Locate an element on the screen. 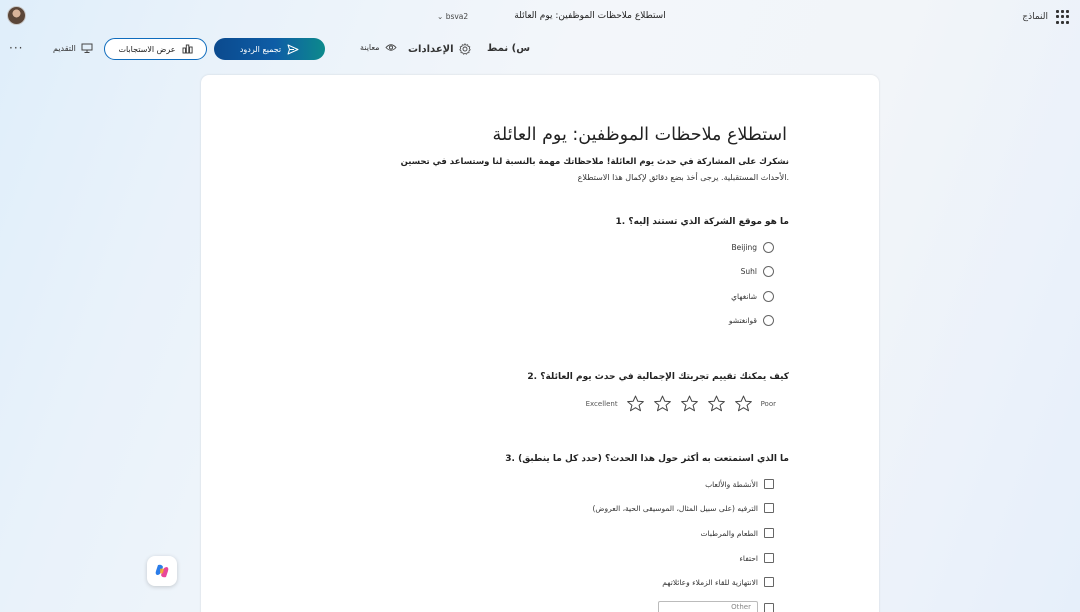  q1-option-3: شانغهاي is located at coordinates (752, 296).